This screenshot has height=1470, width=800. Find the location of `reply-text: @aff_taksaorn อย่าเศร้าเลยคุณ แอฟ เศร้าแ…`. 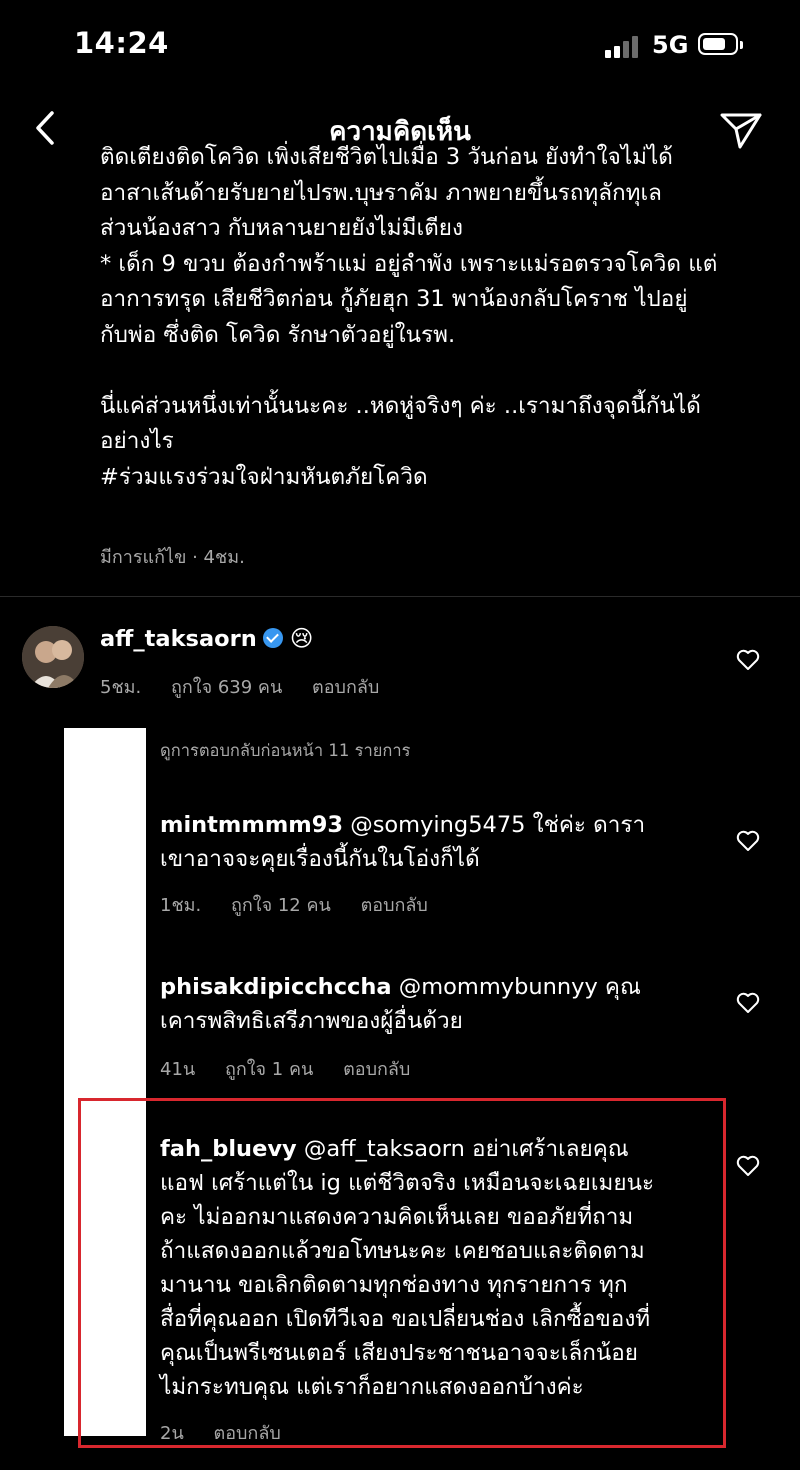

reply-text: @aff_taksaorn อย่าเศร้าเลยคุณ แอฟ เศร้าแ… is located at coordinates (407, 1268).